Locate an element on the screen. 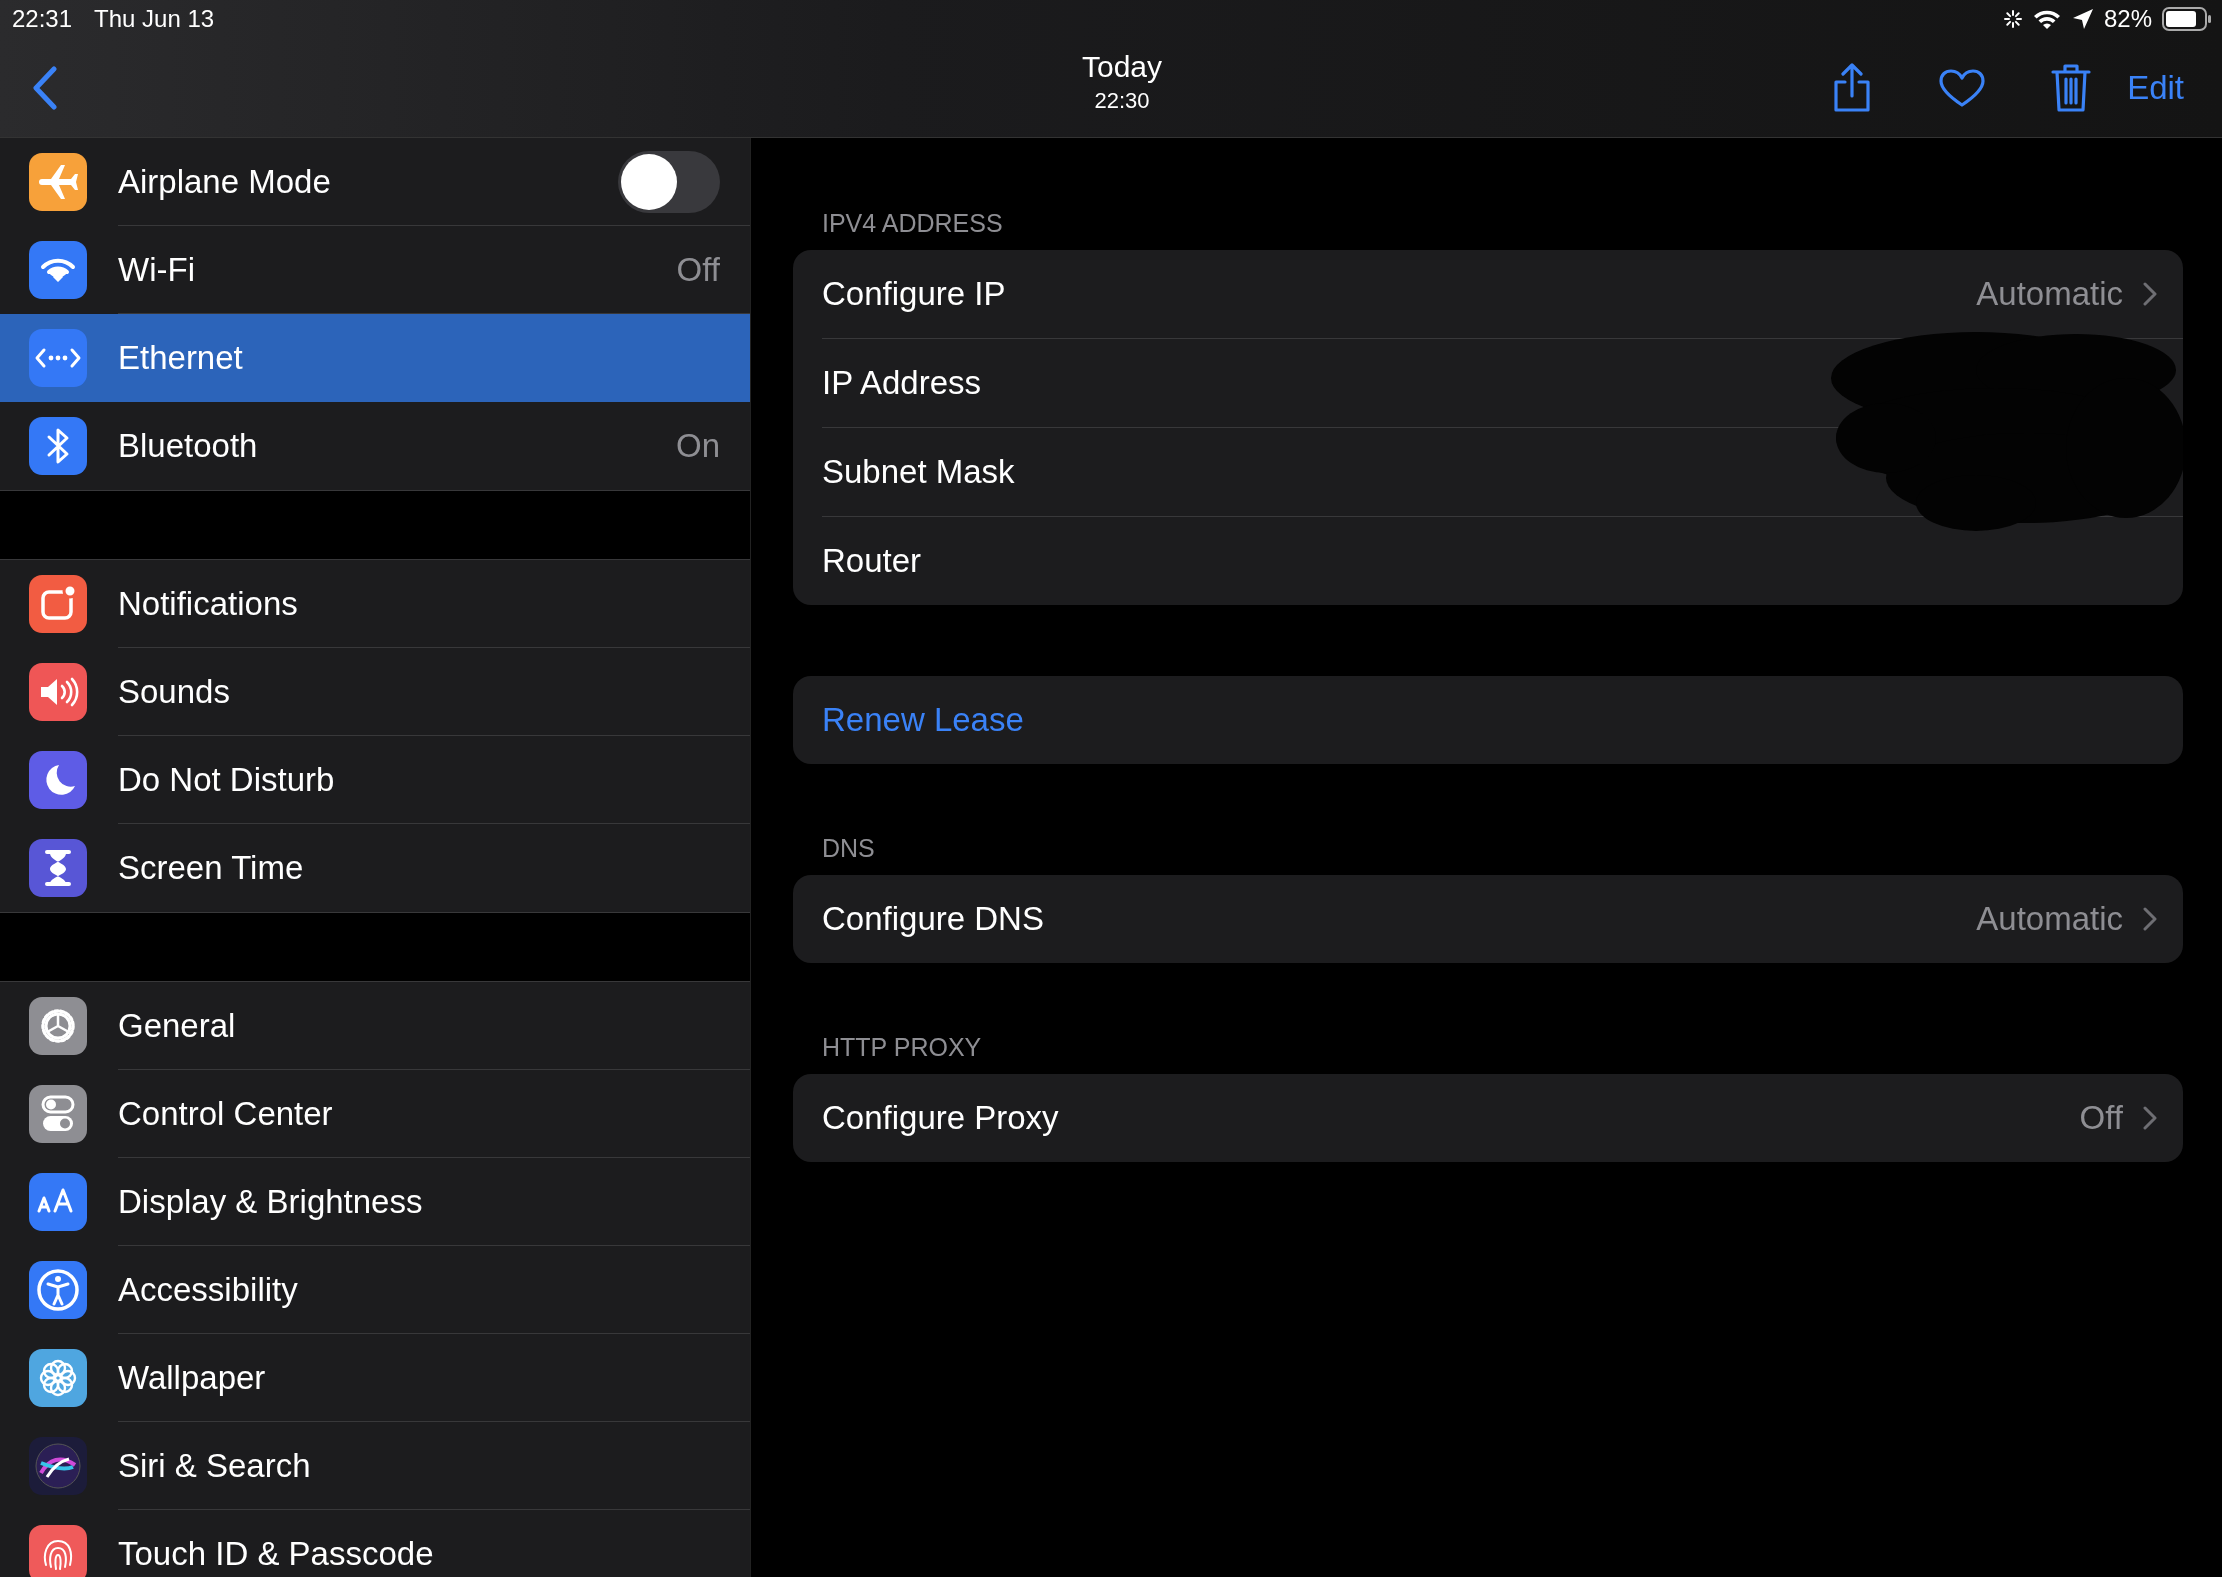  section-header: HTTP PROXY is located at coordinates (902, 1047).